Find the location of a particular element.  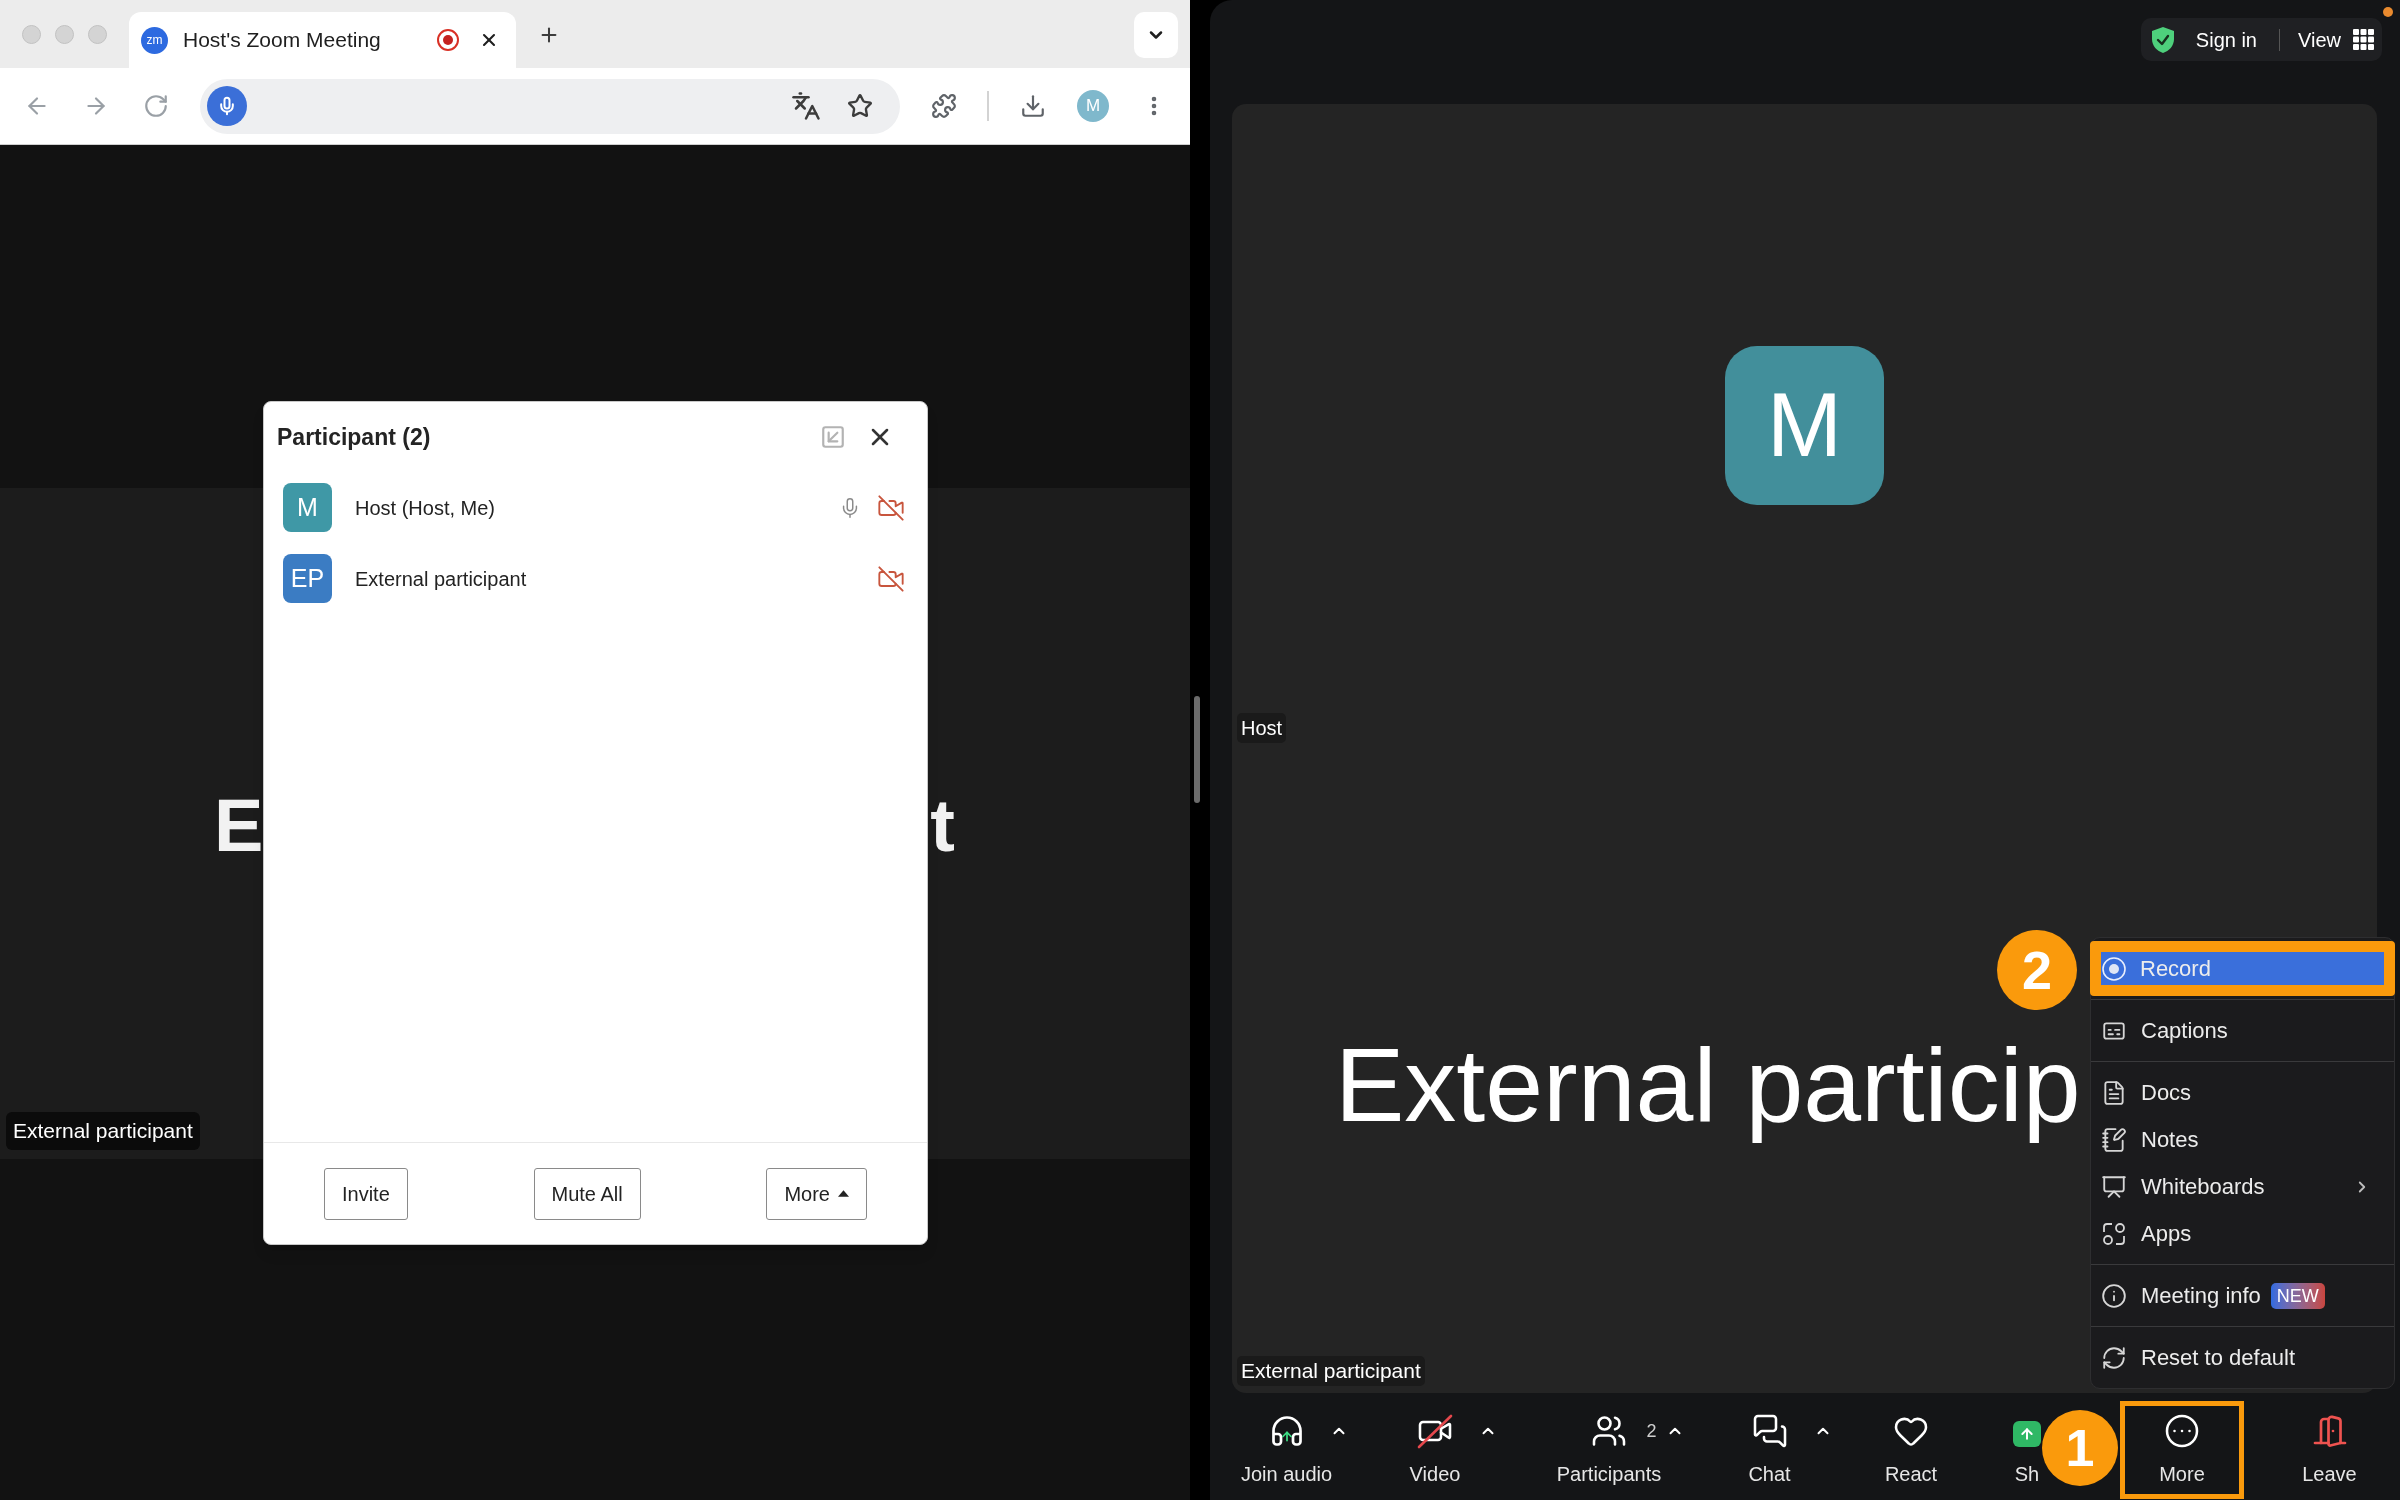

new-badge: NEW is located at coordinates (2297, 1295).